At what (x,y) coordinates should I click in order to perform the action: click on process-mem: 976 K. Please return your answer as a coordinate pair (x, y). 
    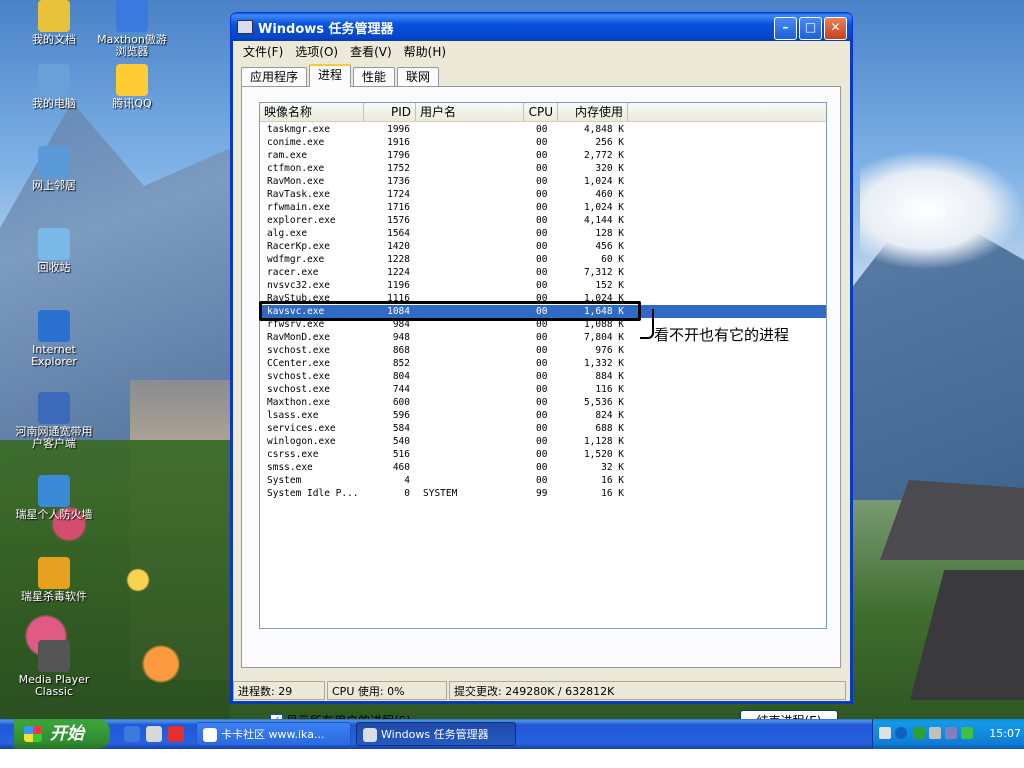
    Looking at the image, I should click on (609, 350).